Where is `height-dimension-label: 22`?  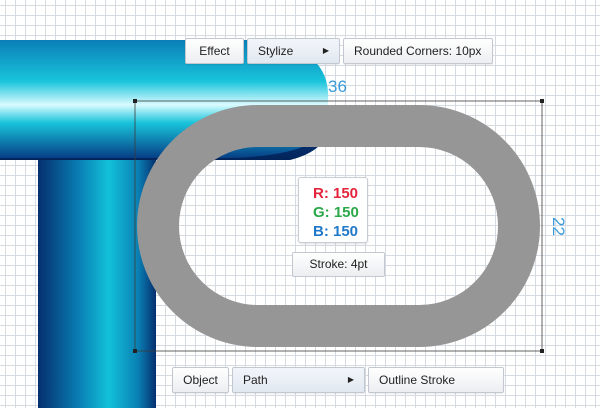
height-dimension-label: 22 is located at coordinates (558, 226).